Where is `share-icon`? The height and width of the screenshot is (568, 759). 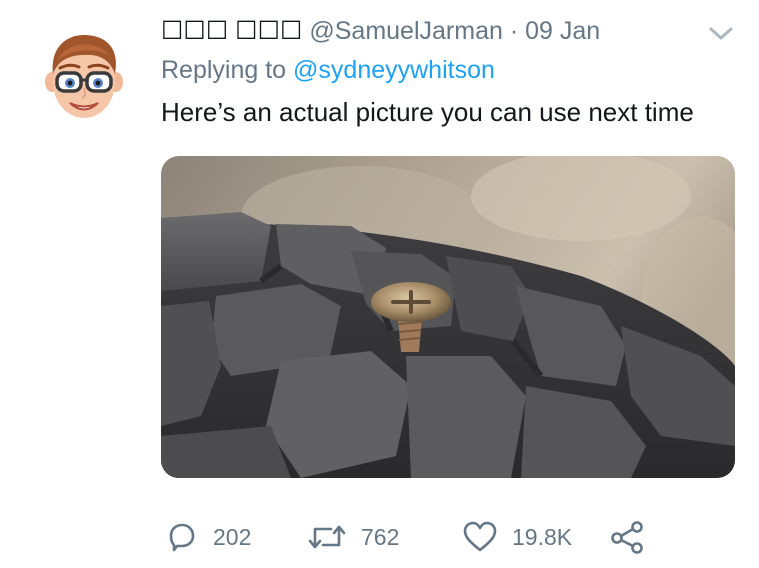
share-icon is located at coordinates (627, 537).